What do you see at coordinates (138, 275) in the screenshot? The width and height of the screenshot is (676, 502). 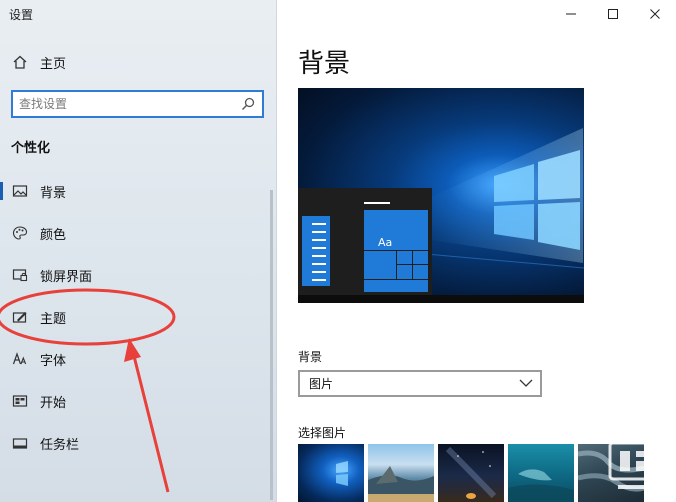 I see `sidebar-item-lock-screen: 锁屏界面` at bounding box center [138, 275].